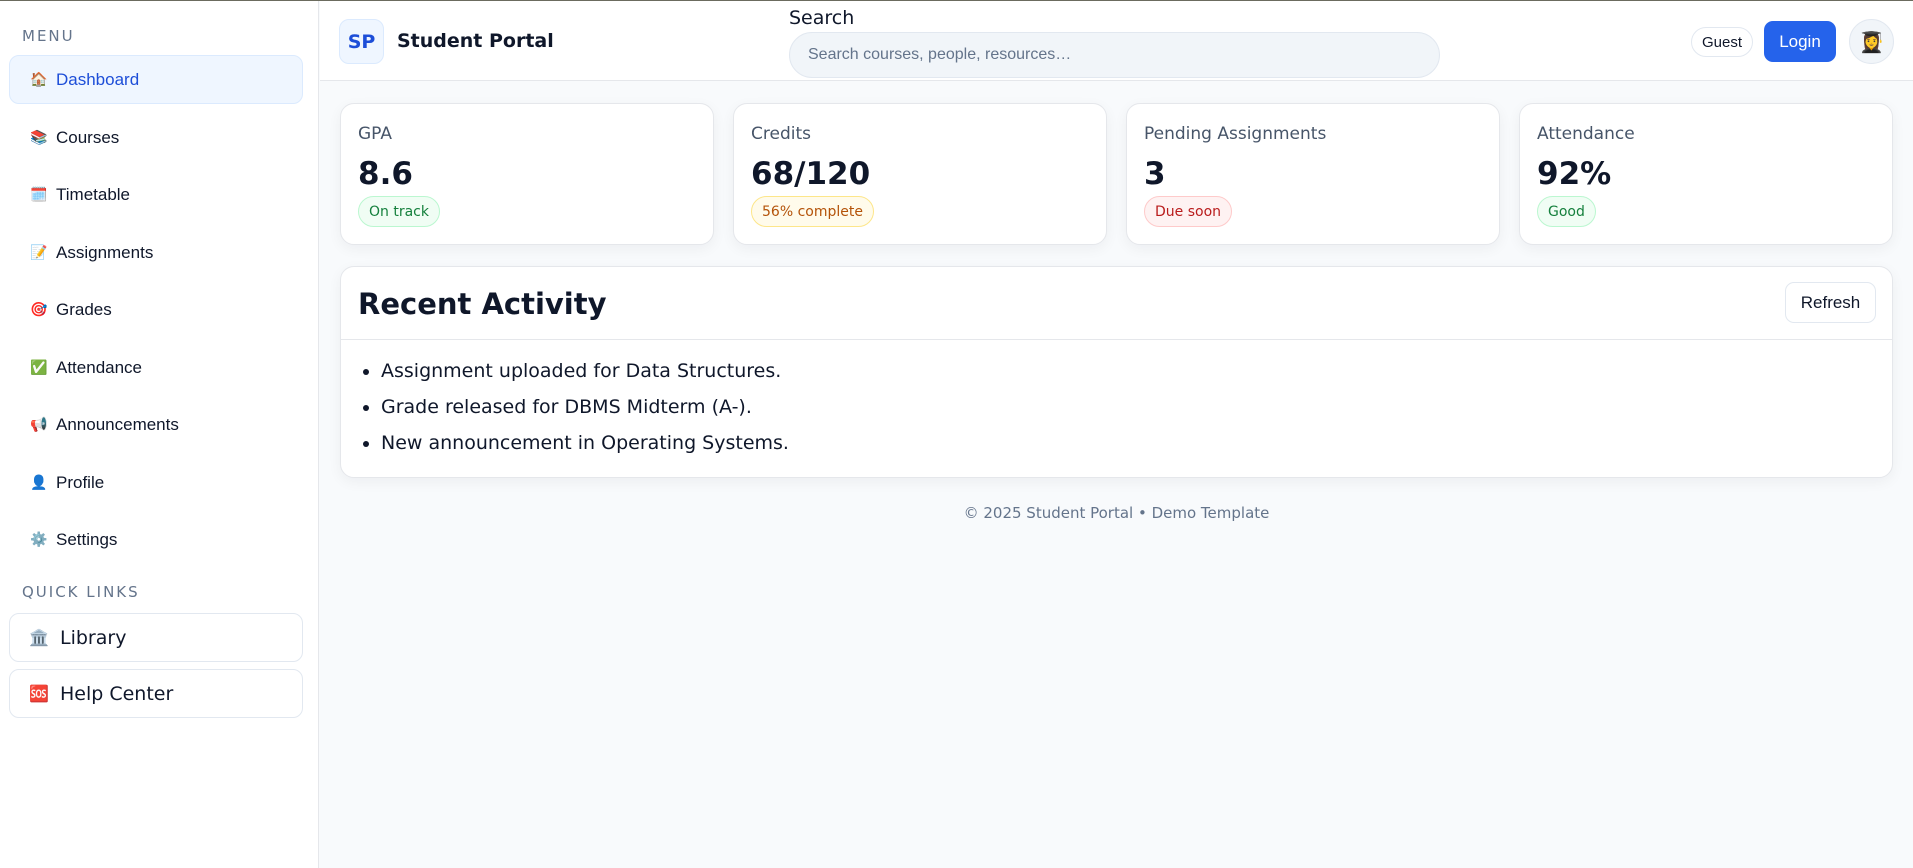  Describe the element at coordinates (1114, 55) in the screenshot. I see `search-input` at that location.